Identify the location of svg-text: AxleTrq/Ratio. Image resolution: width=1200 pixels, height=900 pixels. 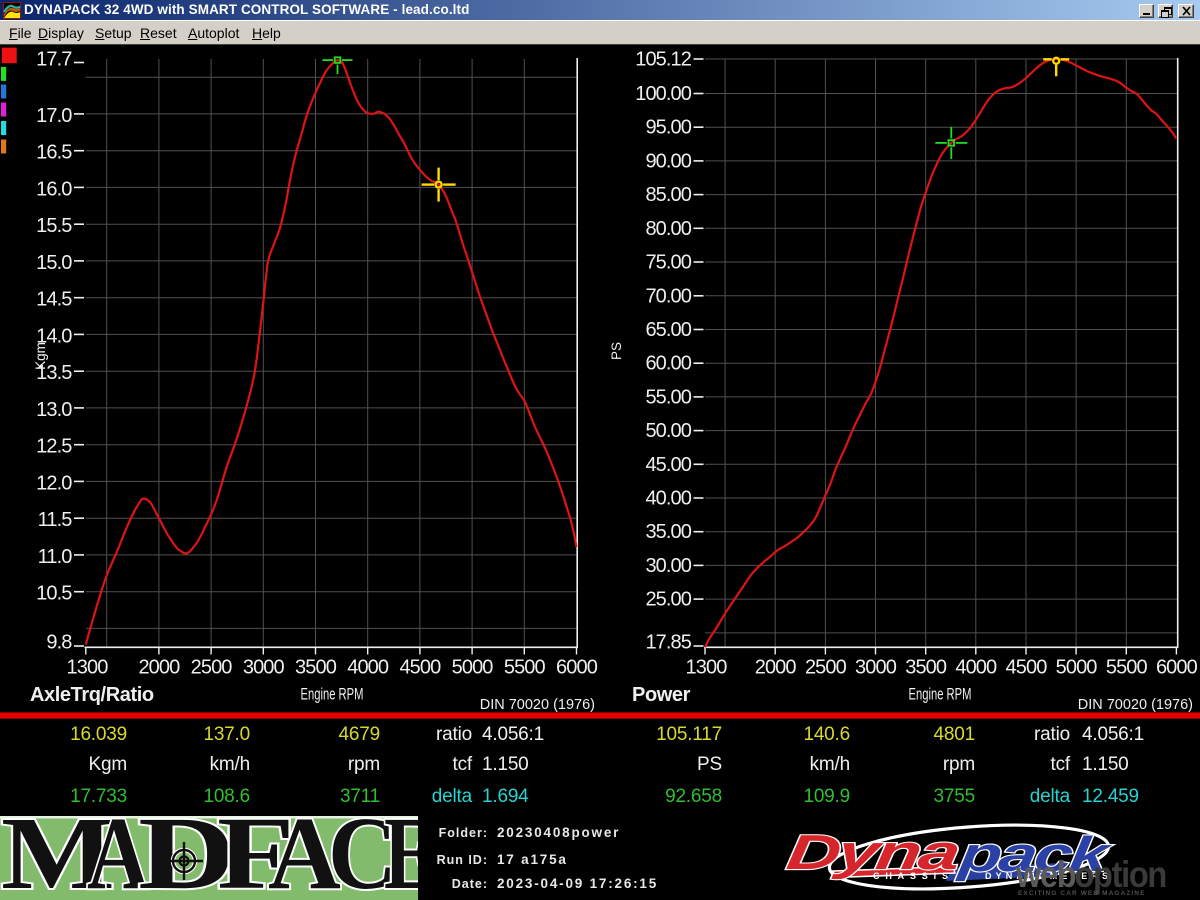
(92, 695).